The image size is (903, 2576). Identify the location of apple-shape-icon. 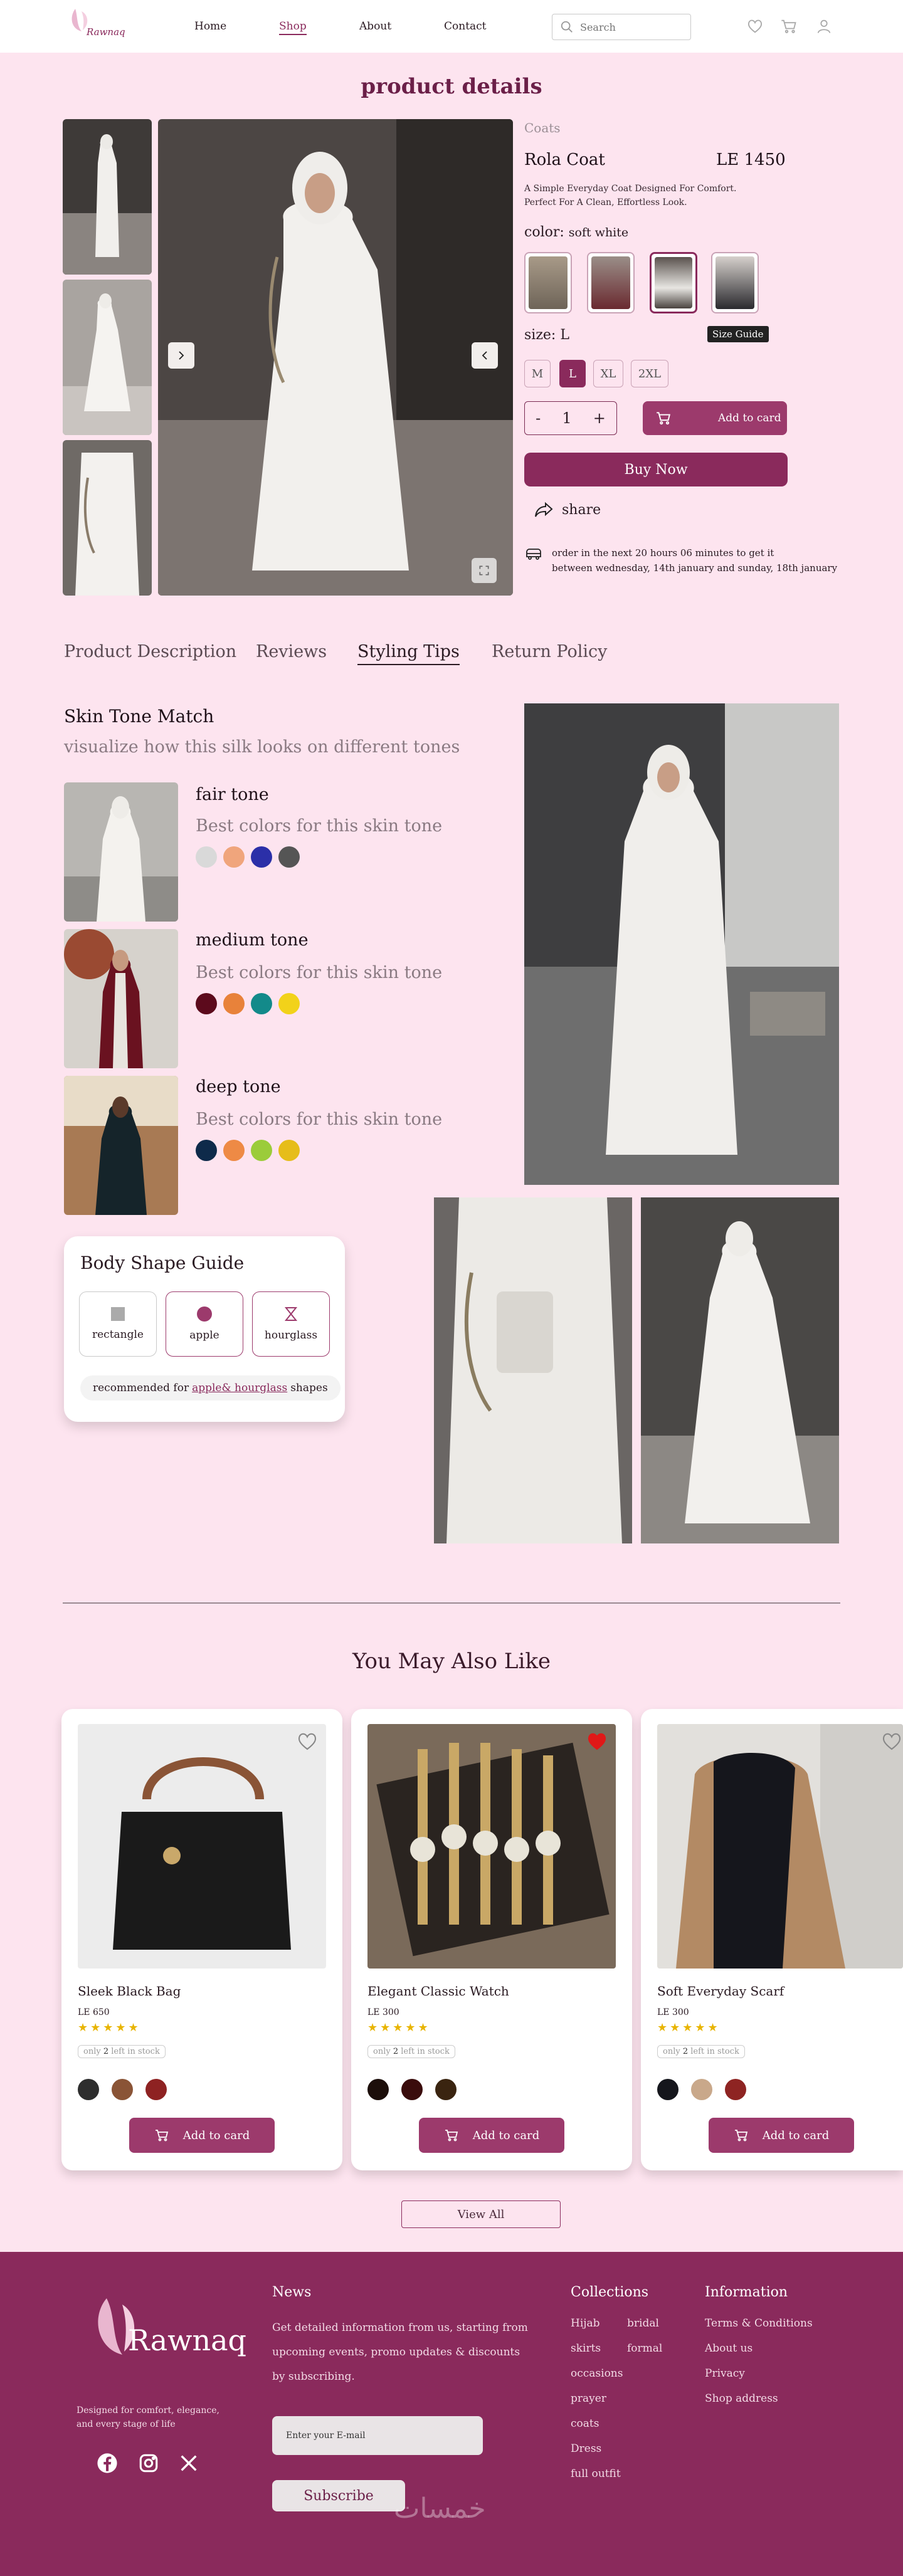
(204, 1314).